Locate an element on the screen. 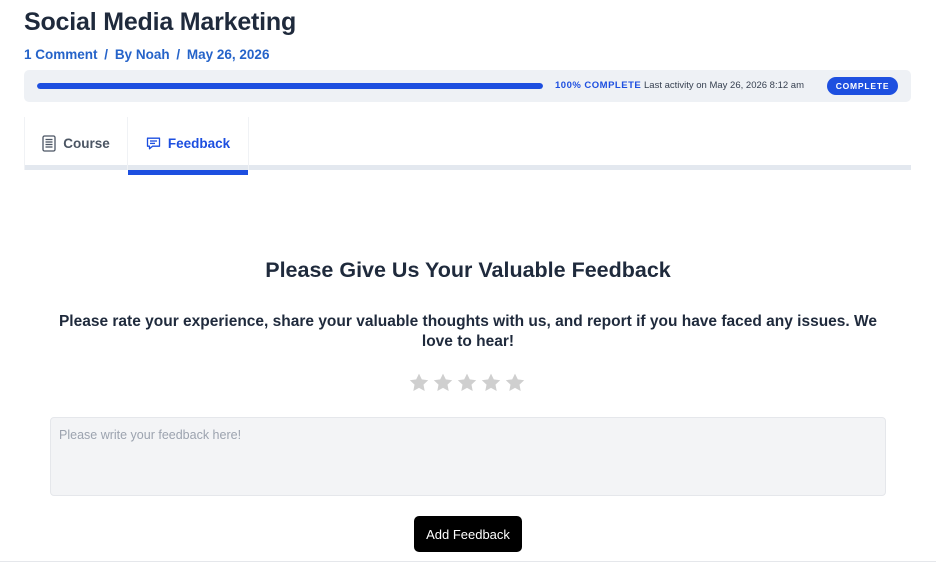 The width and height of the screenshot is (936, 562). add-feedback-button: Add Feedback is located at coordinates (468, 534).